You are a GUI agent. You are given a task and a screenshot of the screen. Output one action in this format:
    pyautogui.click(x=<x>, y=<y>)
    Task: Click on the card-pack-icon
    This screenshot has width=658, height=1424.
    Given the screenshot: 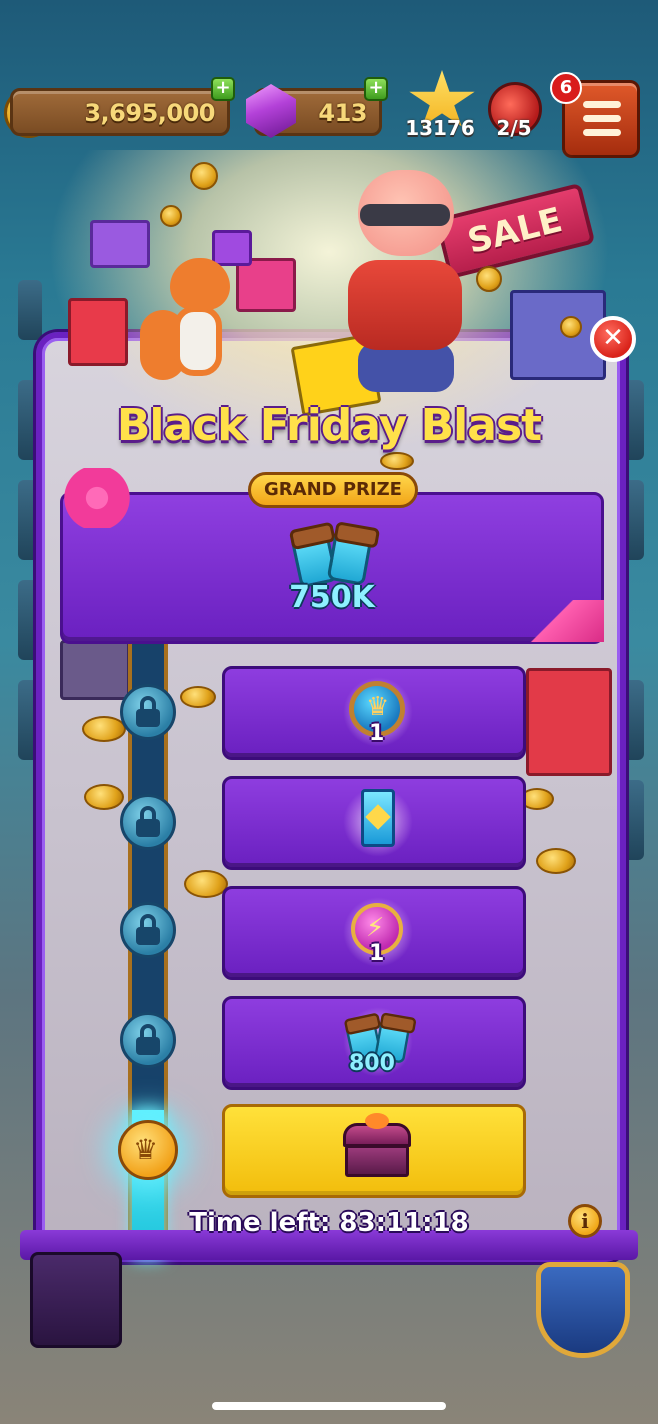 What is the action you would take?
    pyautogui.click(x=378, y=818)
    